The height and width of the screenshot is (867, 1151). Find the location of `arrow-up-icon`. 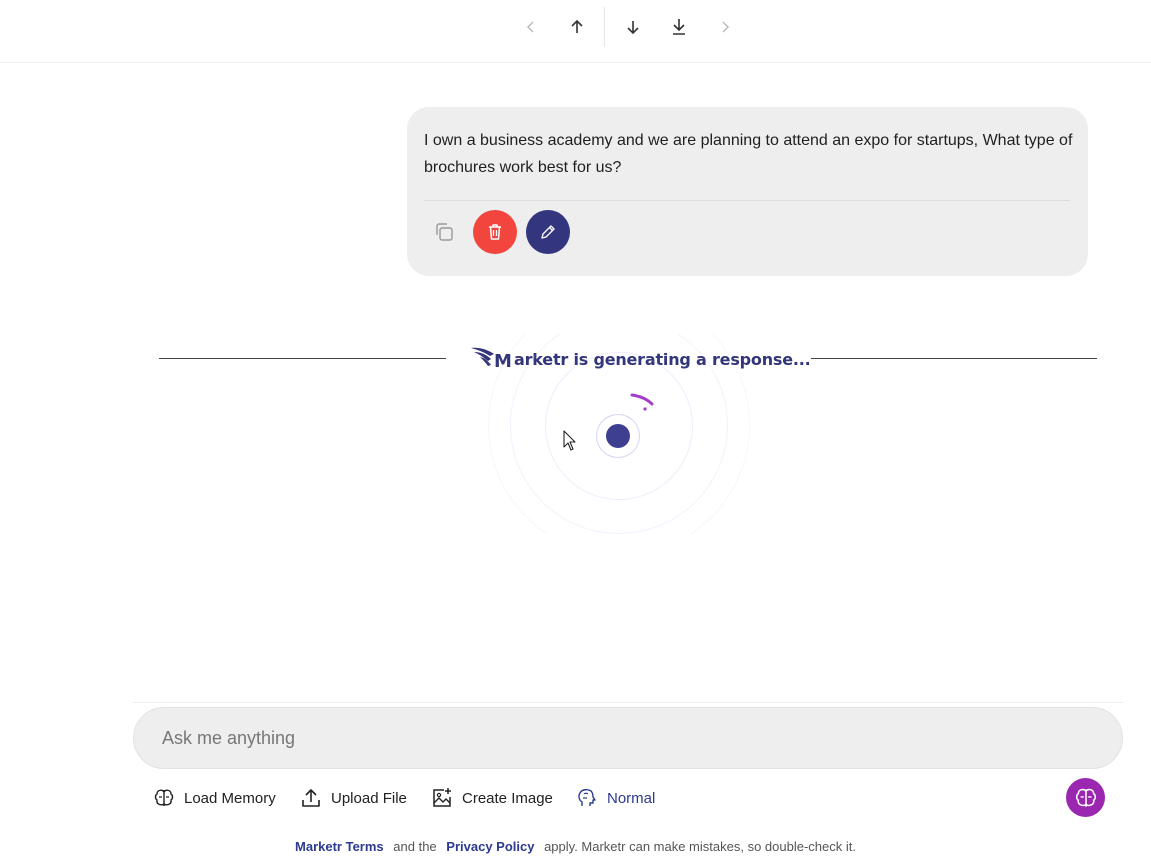

arrow-up-icon is located at coordinates (577, 27).